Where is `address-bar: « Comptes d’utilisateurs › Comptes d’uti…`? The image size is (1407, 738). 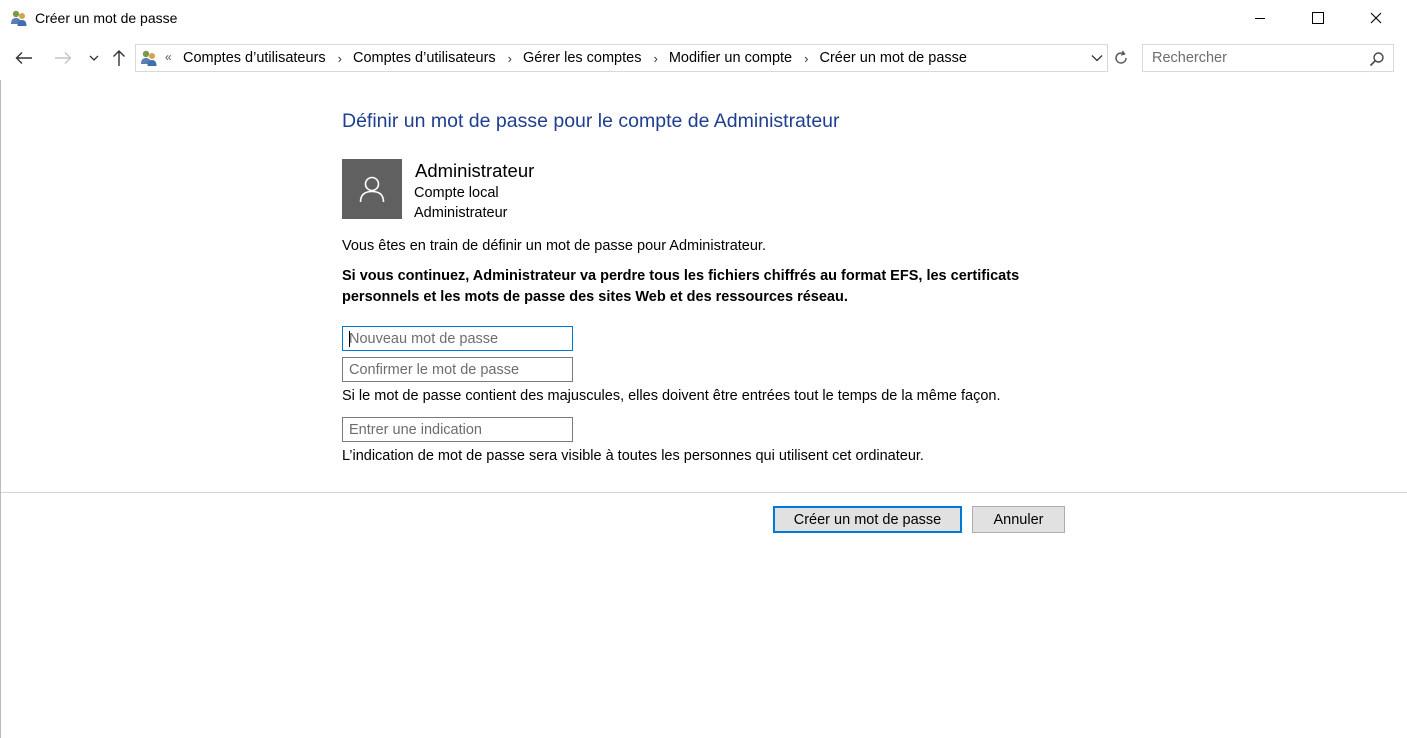 address-bar: « Comptes d’utilisateurs › Comptes d’uti… is located at coordinates (621, 58).